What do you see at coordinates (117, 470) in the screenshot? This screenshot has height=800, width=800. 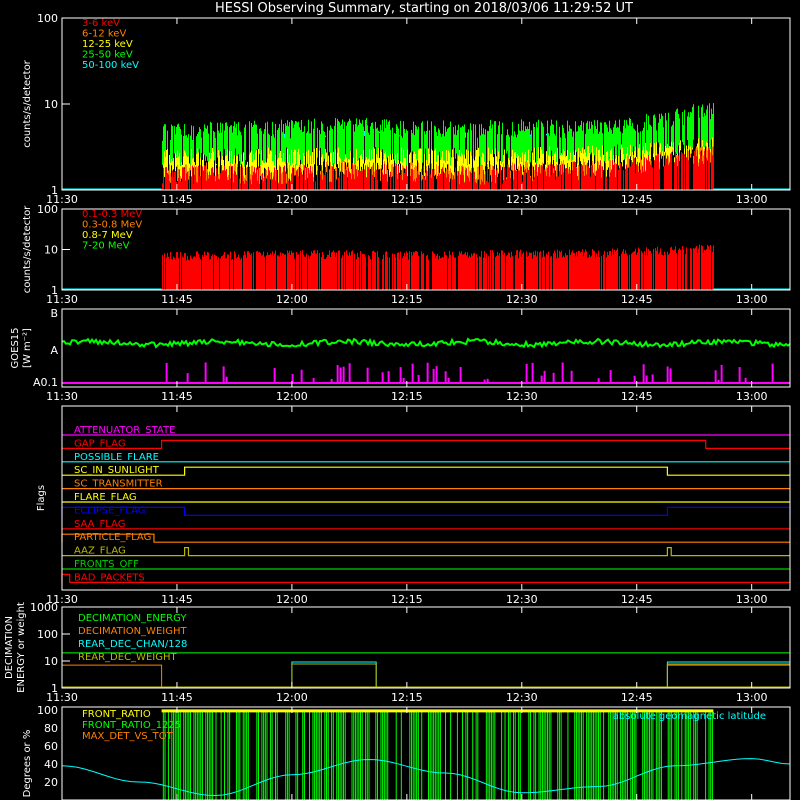 I see `flag-label-sc_in_sunlight: SC_IN_SUNLIGHT` at bounding box center [117, 470].